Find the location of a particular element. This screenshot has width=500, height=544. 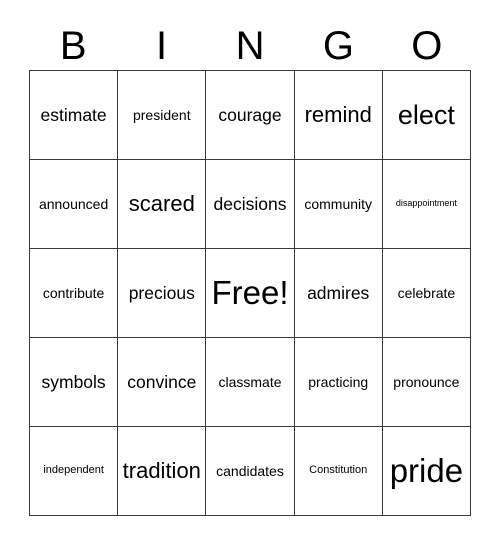

bingo-cell-i4: convince is located at coordinates (162, 382).